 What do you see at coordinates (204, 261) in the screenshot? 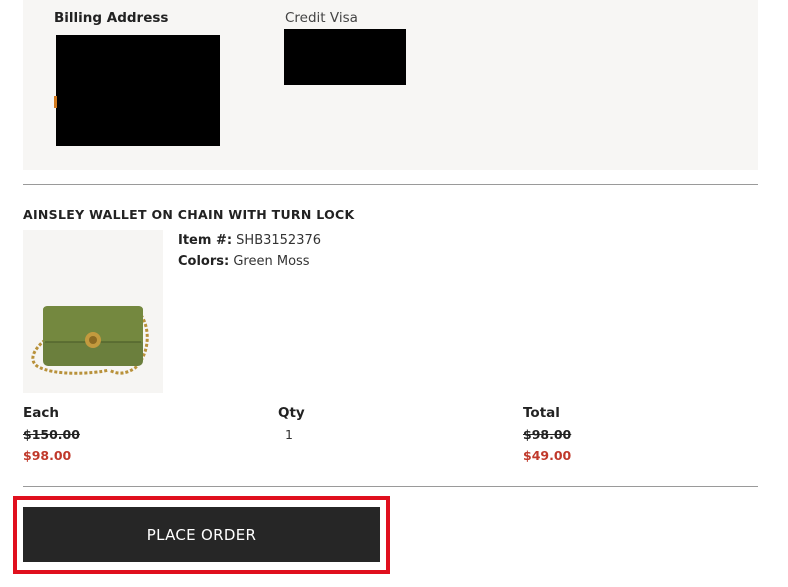
I see `color-label: Colors:` at bounding box center [204, 261].